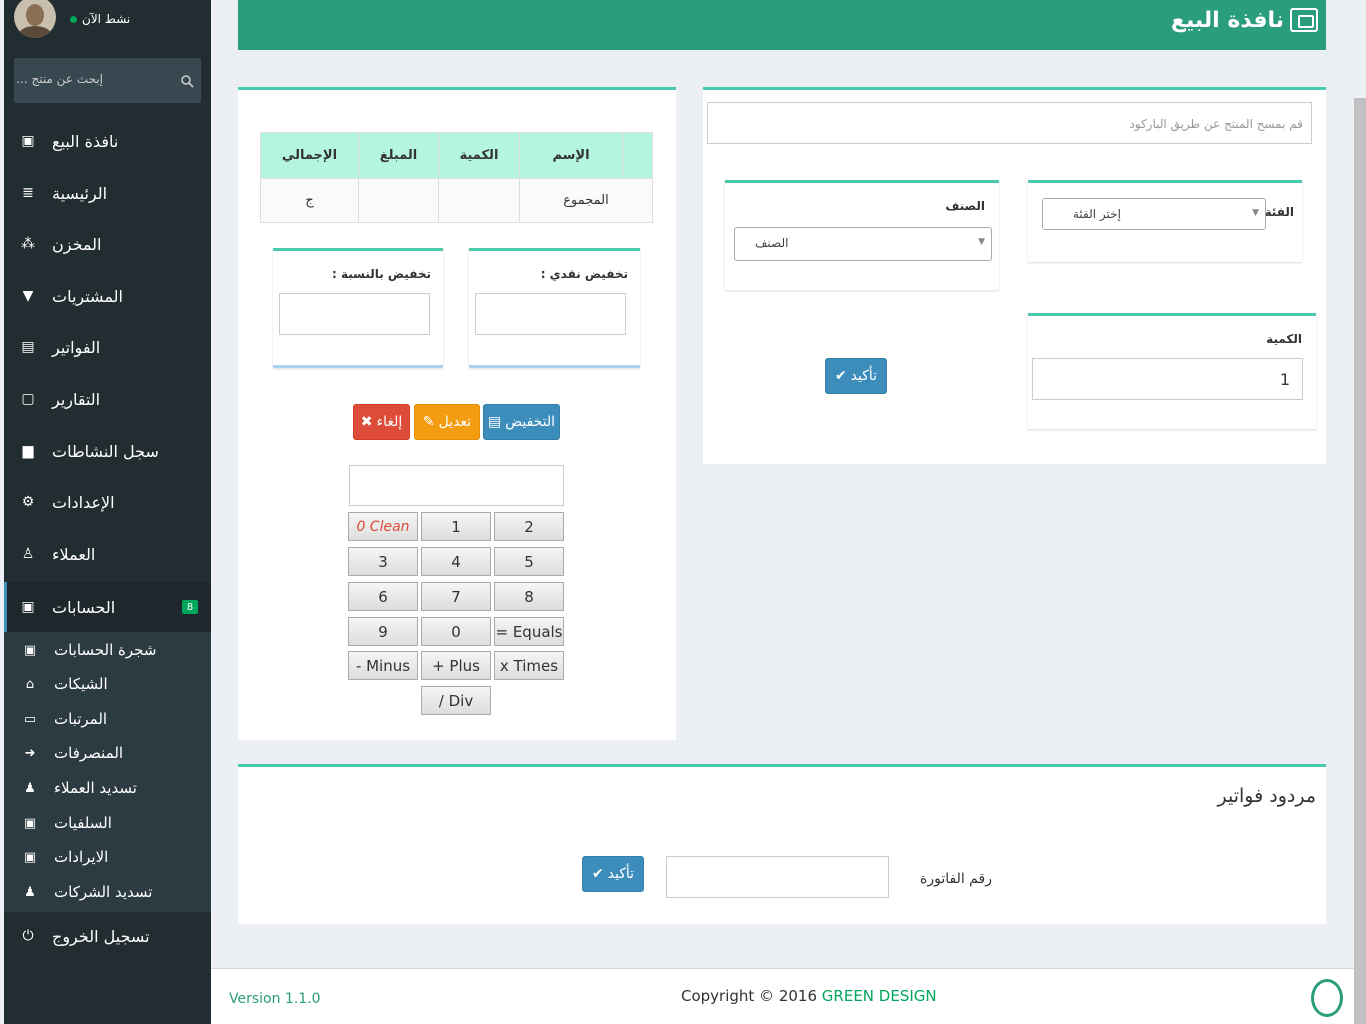 The height and width of the screenshot is (1024, 1366). Describe the element at coordinates (456, 665) in the screenshot. I see `calc-plus-button: + Plus` at that location.